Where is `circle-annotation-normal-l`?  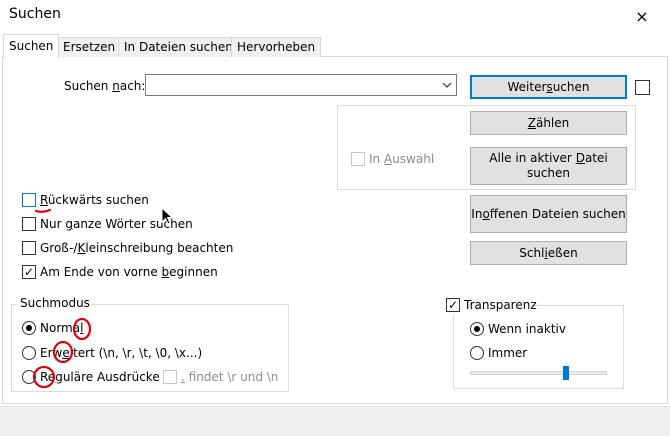
circle-annotation-normal-l is located at coordinates (82, 329).